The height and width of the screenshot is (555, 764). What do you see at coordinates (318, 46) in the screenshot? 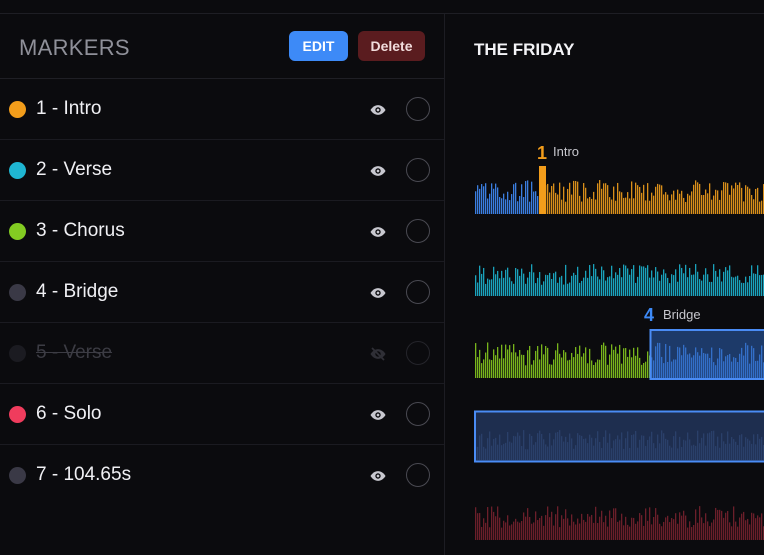
I see `edit-button: EDIT` at bounding box center [318, 46].